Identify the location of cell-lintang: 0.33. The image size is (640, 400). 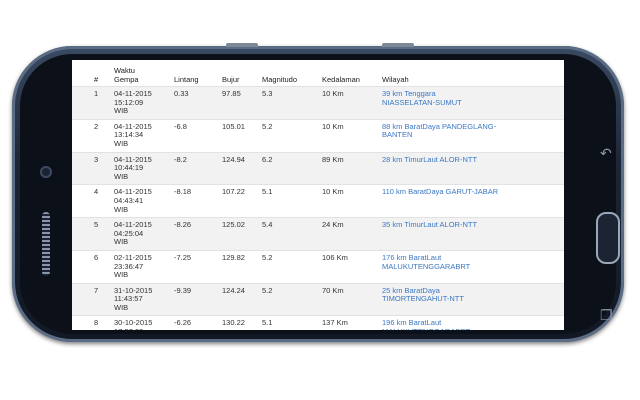
(194, 103).